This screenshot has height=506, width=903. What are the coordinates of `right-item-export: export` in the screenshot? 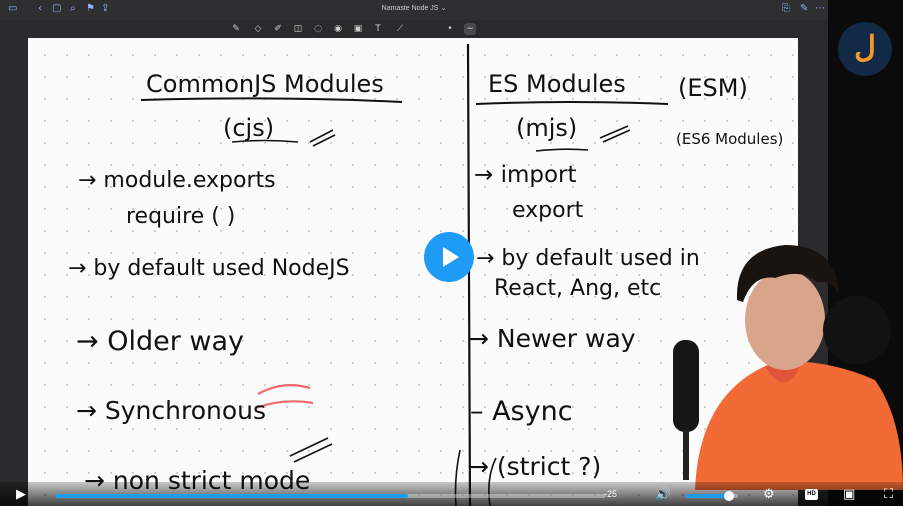 It's located at (548, 210).